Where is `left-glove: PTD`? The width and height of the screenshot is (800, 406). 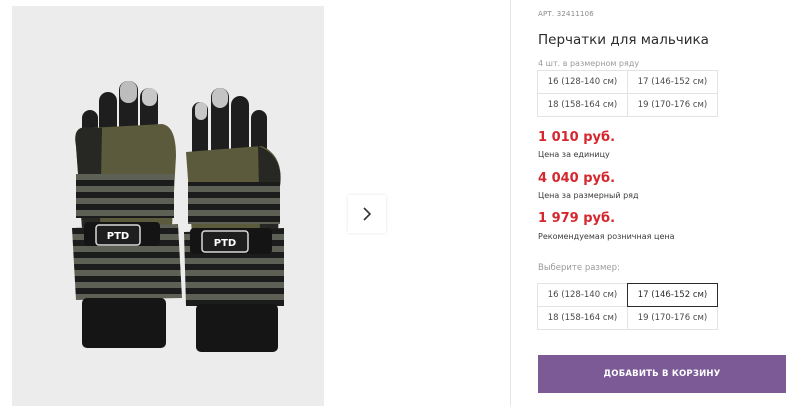 left-glove: PTD is located at coordinates (127, 214).